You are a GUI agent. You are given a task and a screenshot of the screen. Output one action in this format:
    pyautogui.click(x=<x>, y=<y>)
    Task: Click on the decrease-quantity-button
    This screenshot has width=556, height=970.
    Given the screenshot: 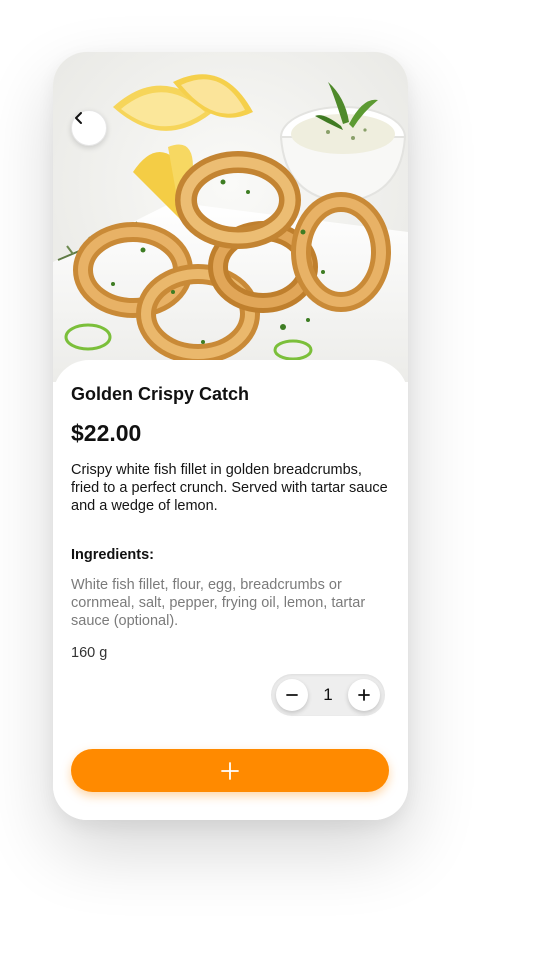 What is the action you would take?
    pyautogui.click(x=292, y=695)
    